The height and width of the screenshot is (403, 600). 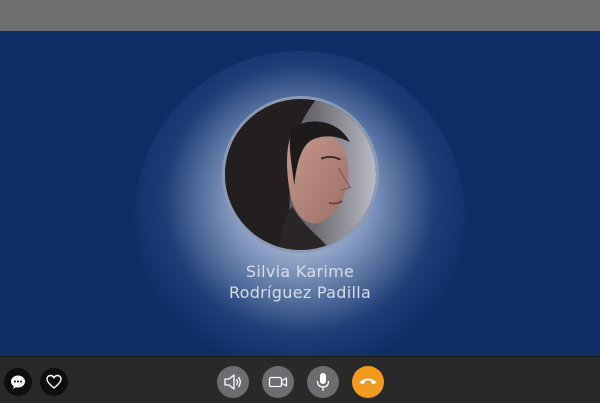 What do you see at coordinates (300, 271) in the screenshot?
I see `caller-name-first: Silvia Karime` at bounding box center [300, 271].